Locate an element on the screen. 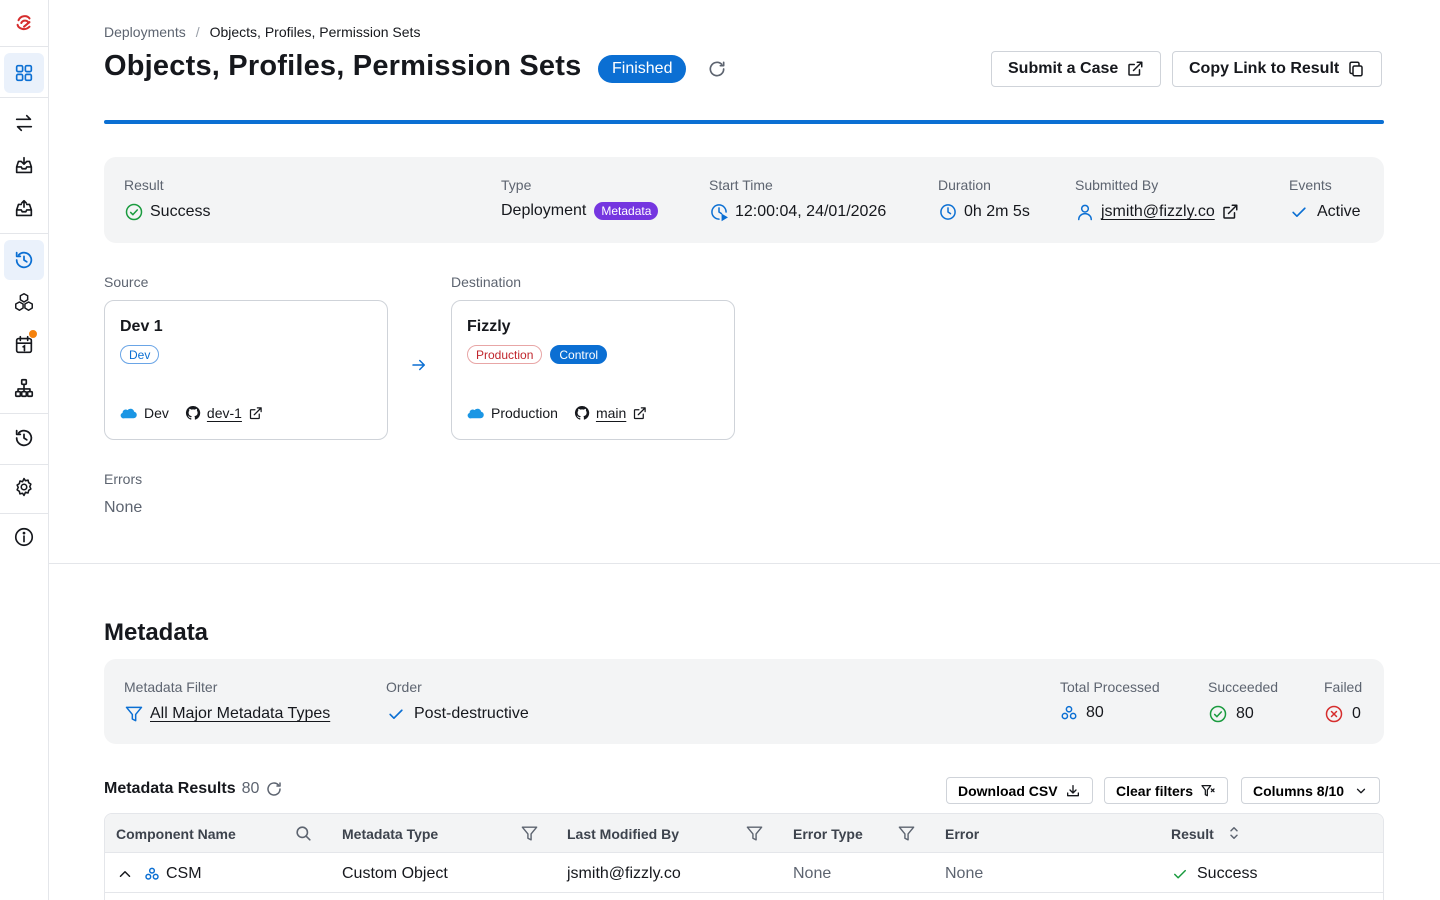  submitted-by-link: jsmith@fizzly.co is located at coordinates (1158, 212).